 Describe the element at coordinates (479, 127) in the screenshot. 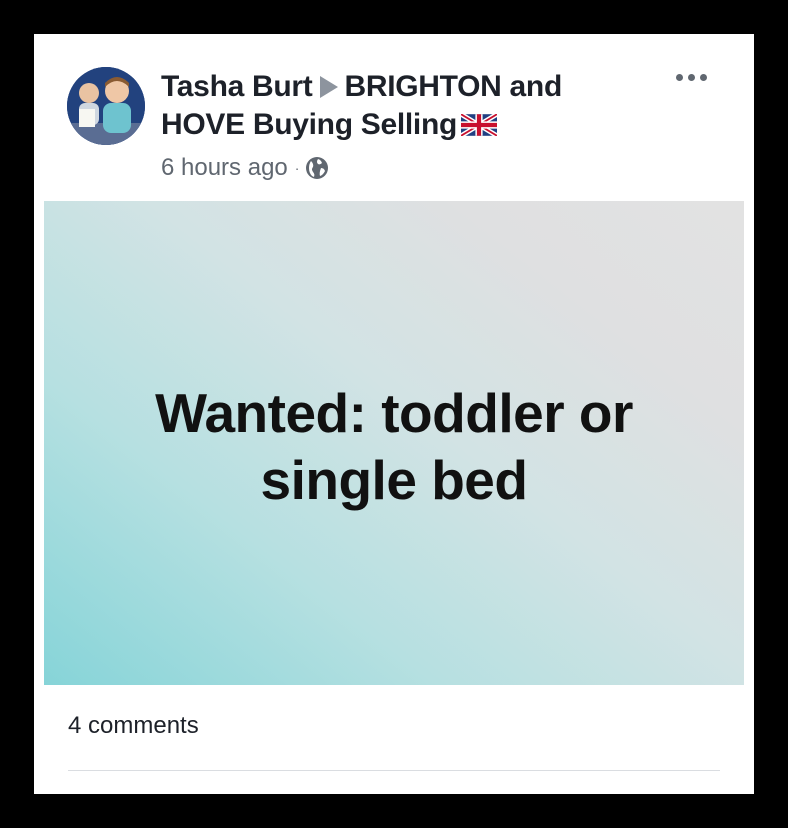

I see `uk-flag-icon` at that location.